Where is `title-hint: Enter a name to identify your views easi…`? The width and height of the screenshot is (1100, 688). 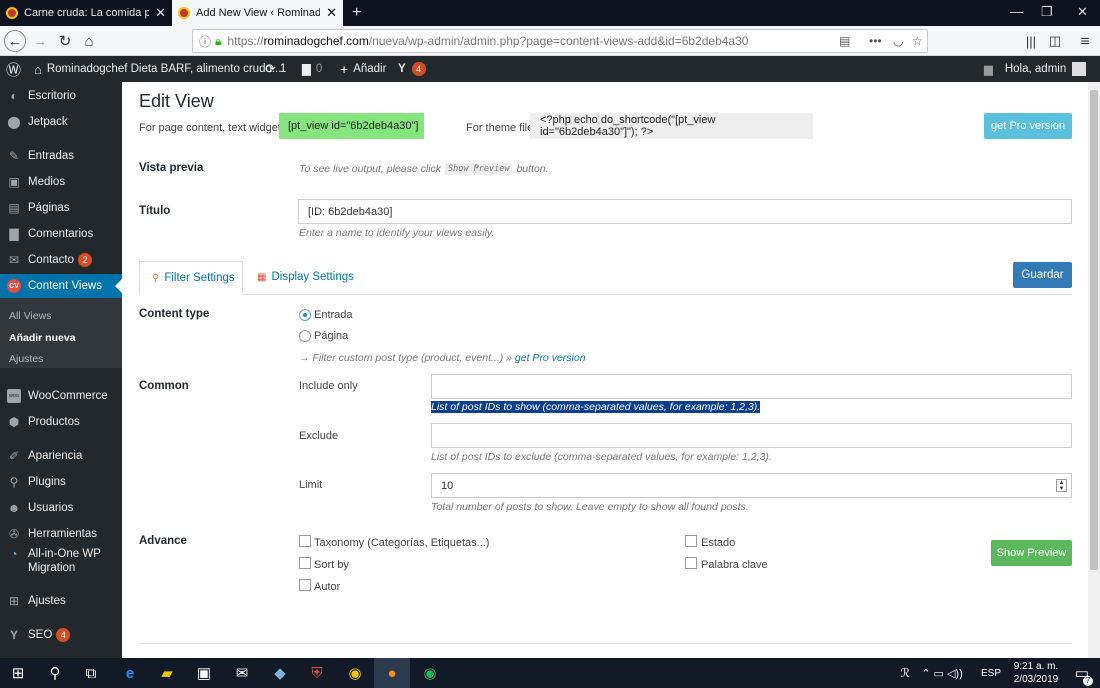 title-hint: Enter a name to identify your views easi… is located at coordinates (397, 233).